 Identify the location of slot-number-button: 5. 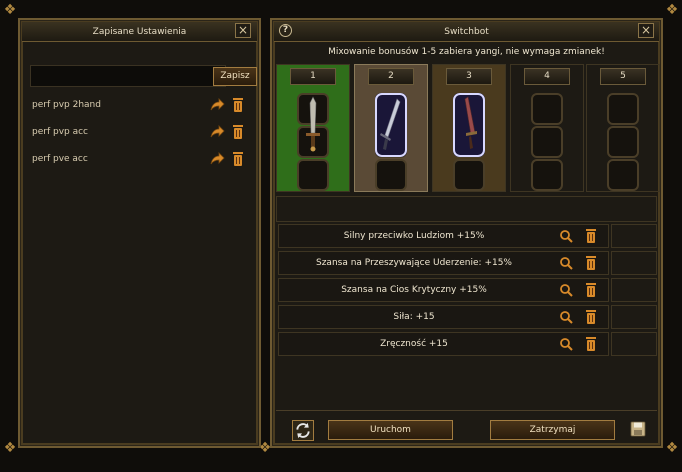
(623, 76).